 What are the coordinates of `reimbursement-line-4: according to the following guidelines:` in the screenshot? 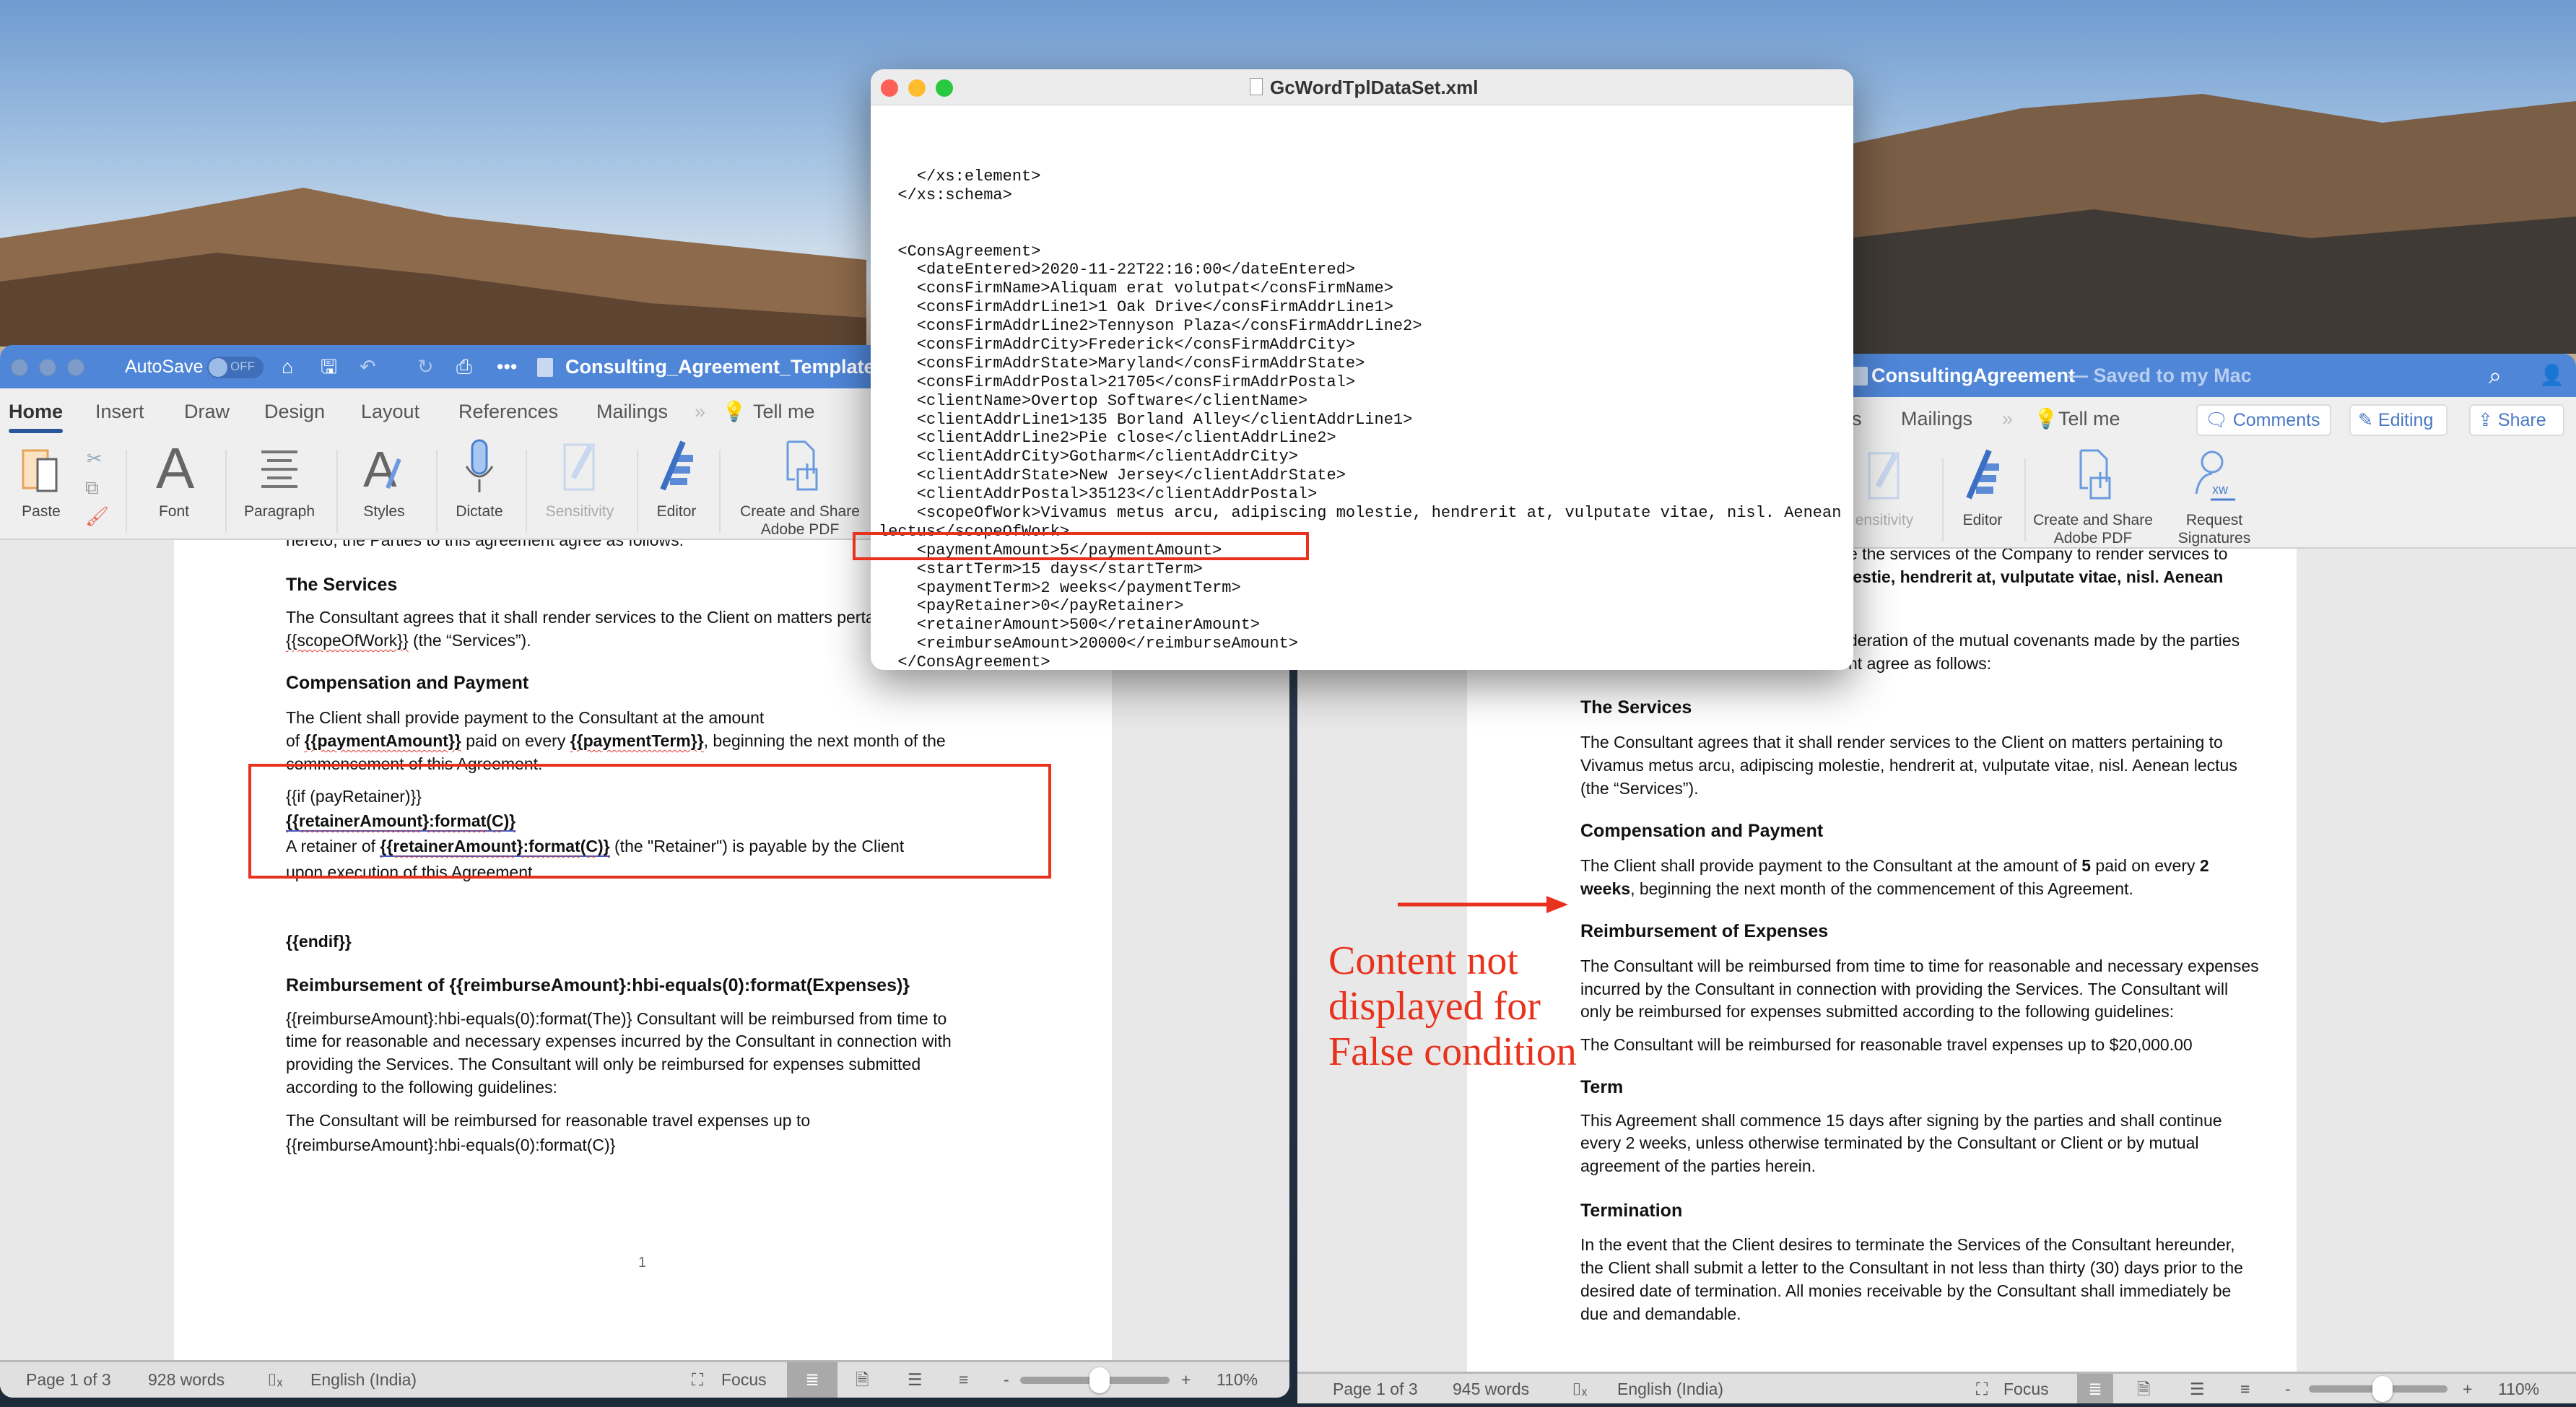 It's located at (422, 1087).